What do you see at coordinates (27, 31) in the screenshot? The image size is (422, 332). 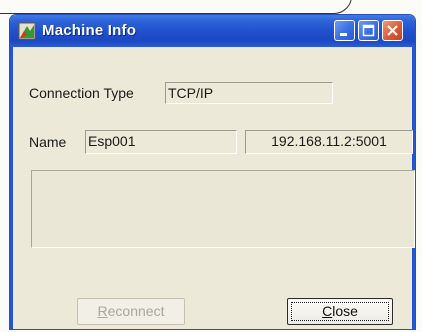 I see `app-icon` at bounding box center [27, 31].